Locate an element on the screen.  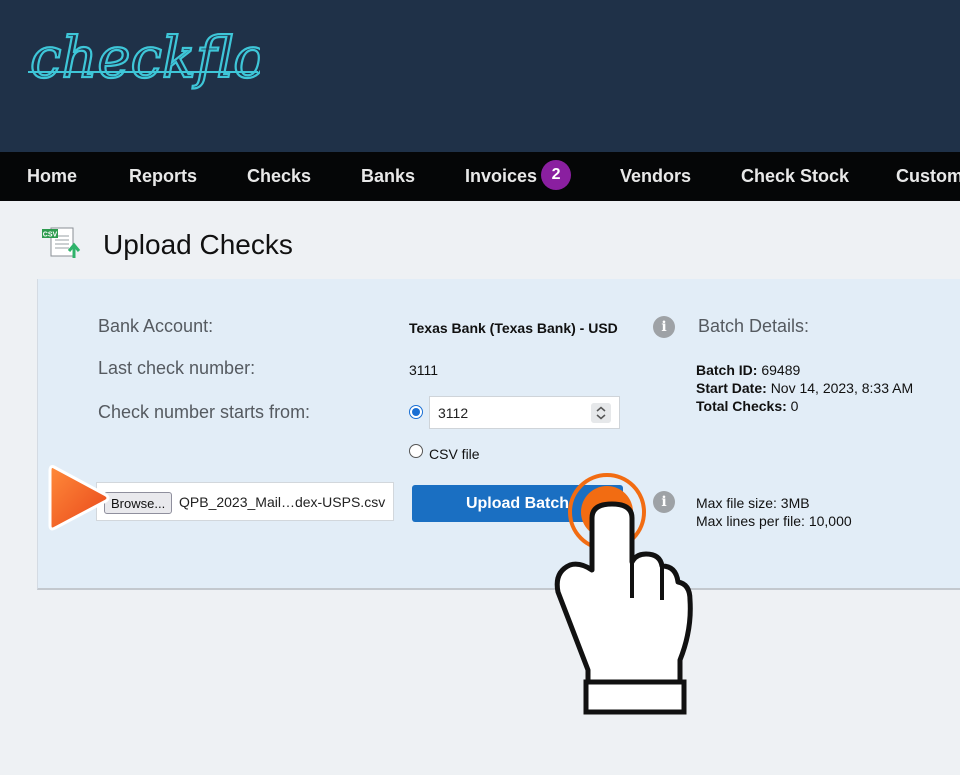
csv-file-label: CSV file is located at coordinates (454, 454).